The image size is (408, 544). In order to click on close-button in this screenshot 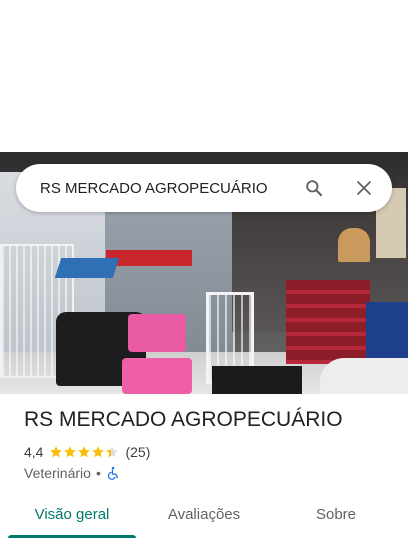, I will do `click(364, 188)`.